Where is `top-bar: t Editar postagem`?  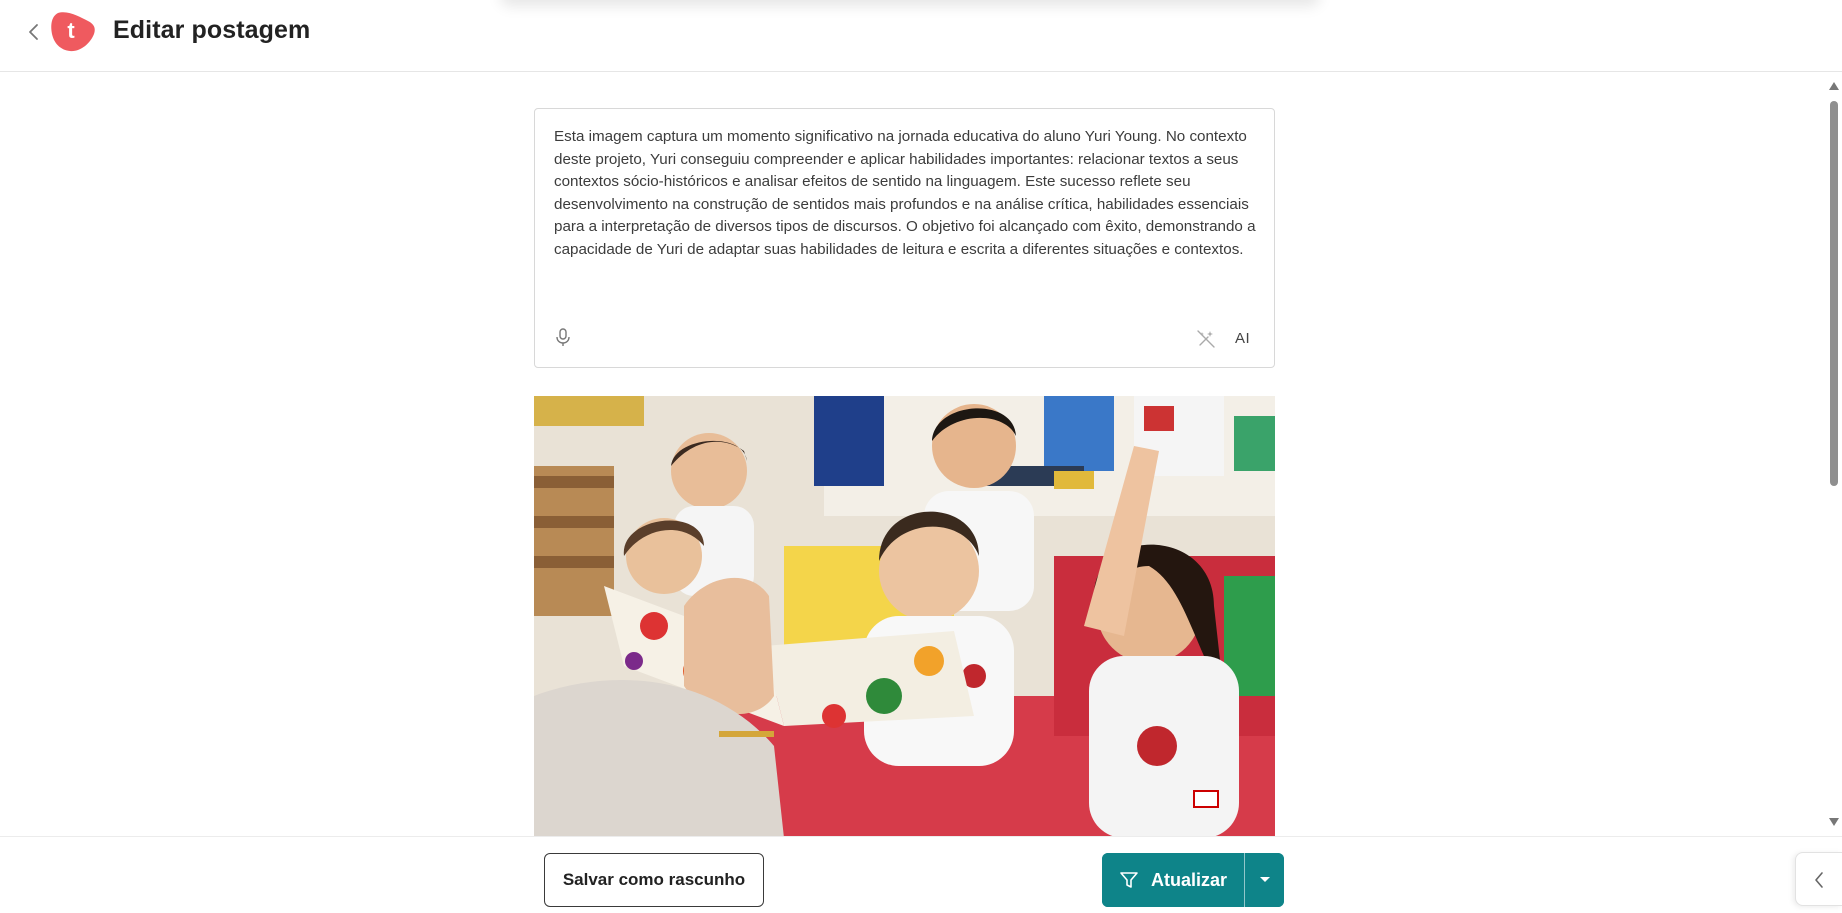 top-bar: t Editar postagem is located at coordinates (921, 36).